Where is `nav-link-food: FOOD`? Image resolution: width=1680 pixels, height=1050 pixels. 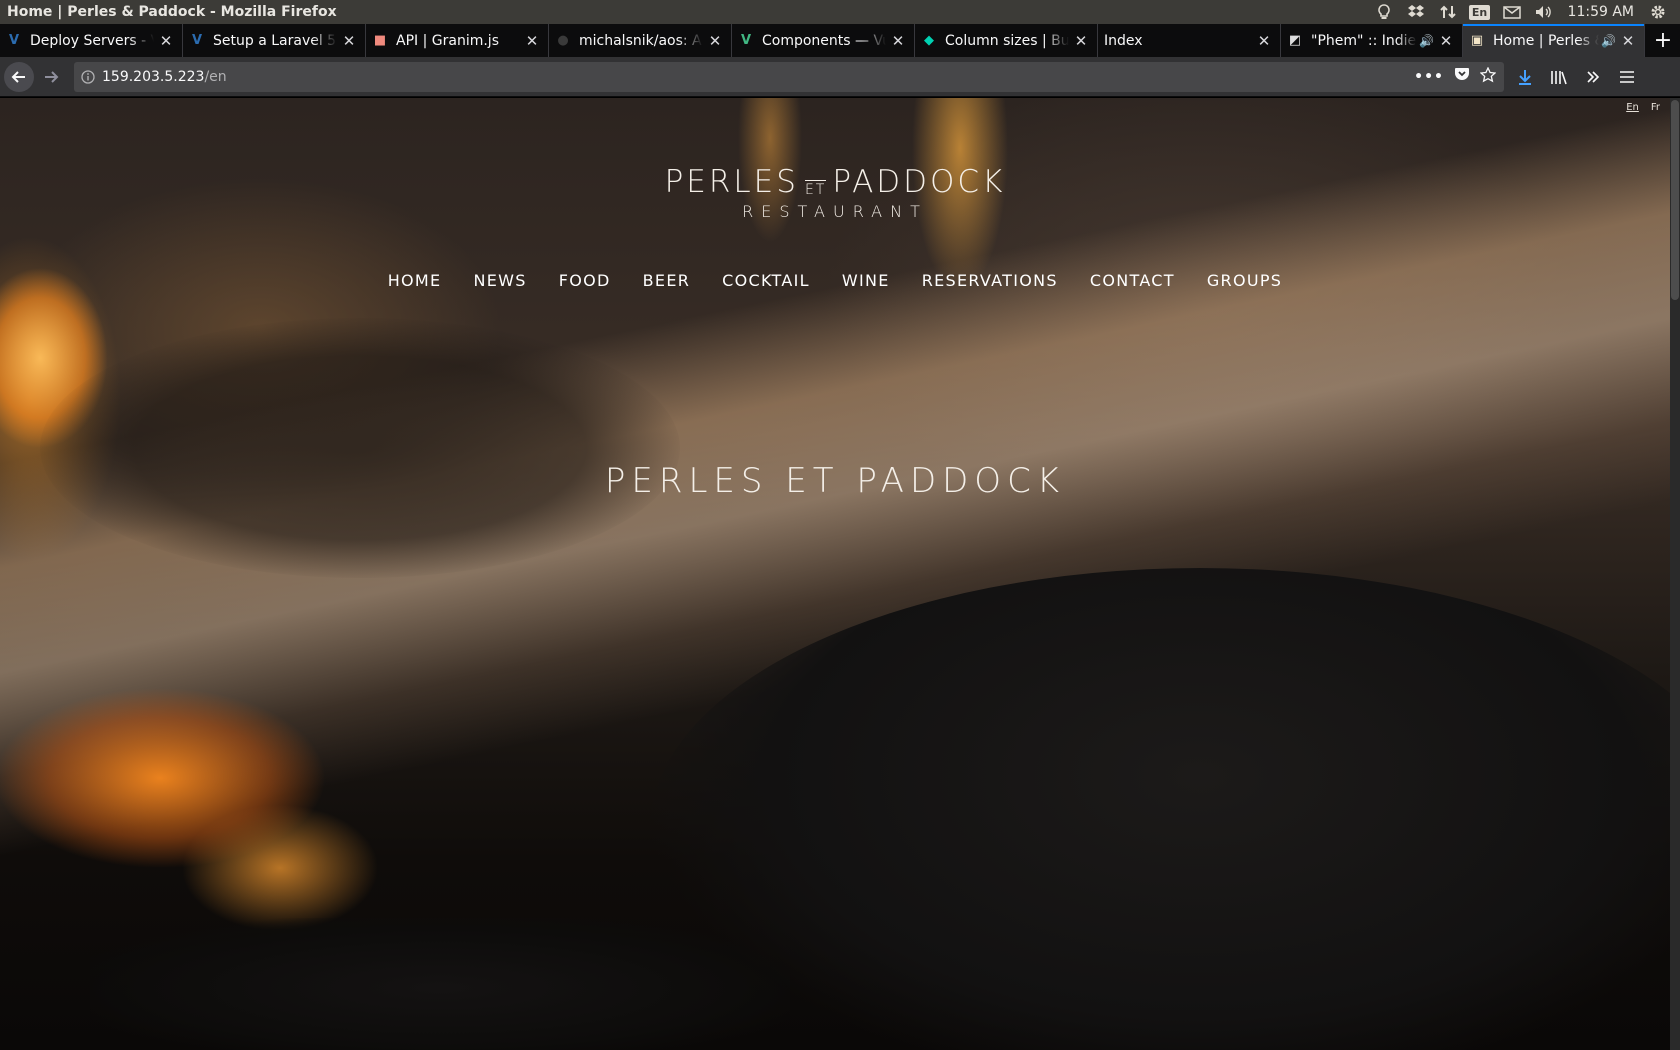
nav-link-food: FOOD is located at coordinates (585, 280).